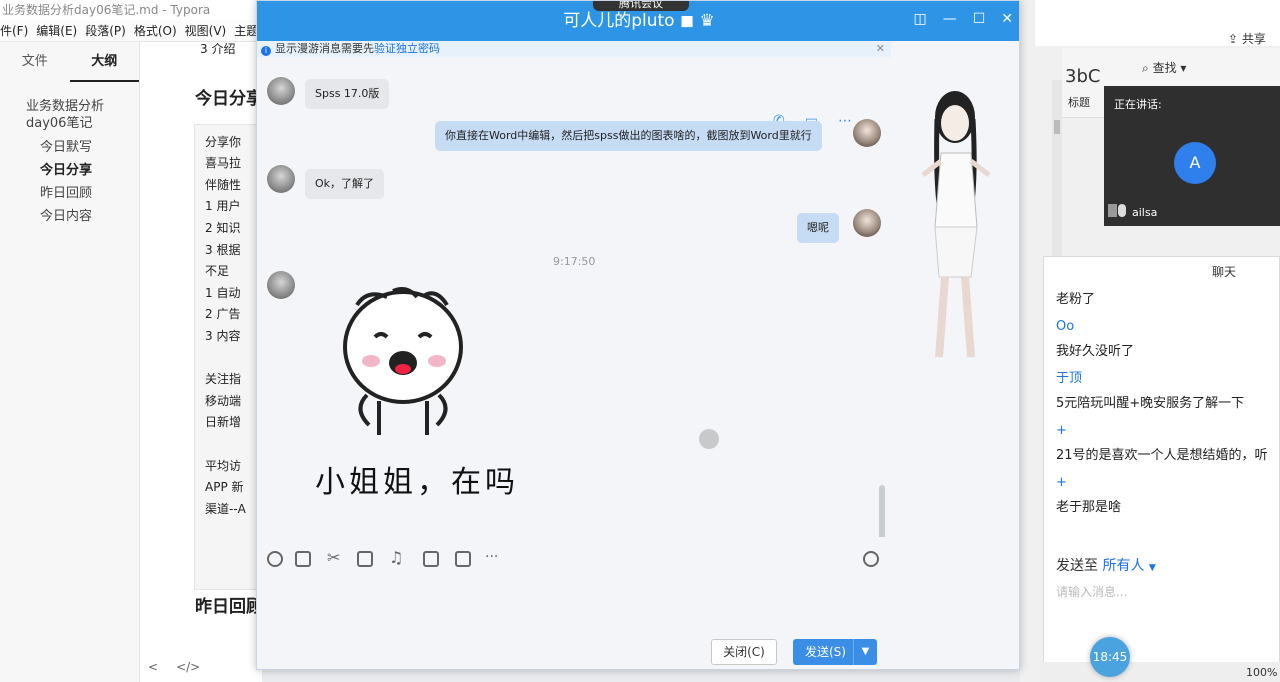 The width and height of the screenshot is (1280, 682). I want to click on message-scrollbar, so click(882, 511).